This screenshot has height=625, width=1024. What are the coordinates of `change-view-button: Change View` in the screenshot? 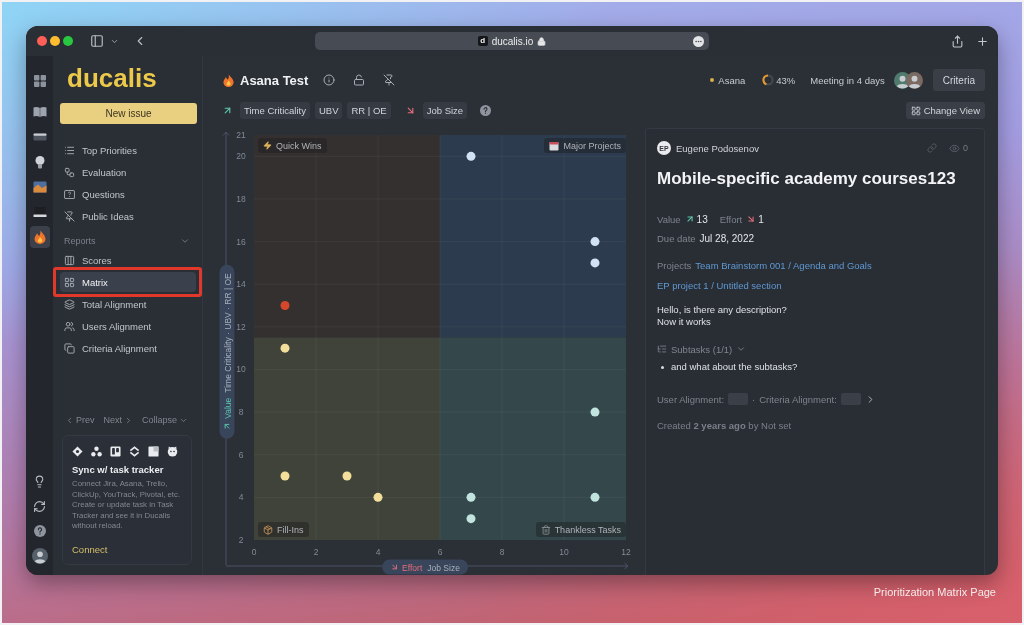 It's located at (945, 110).